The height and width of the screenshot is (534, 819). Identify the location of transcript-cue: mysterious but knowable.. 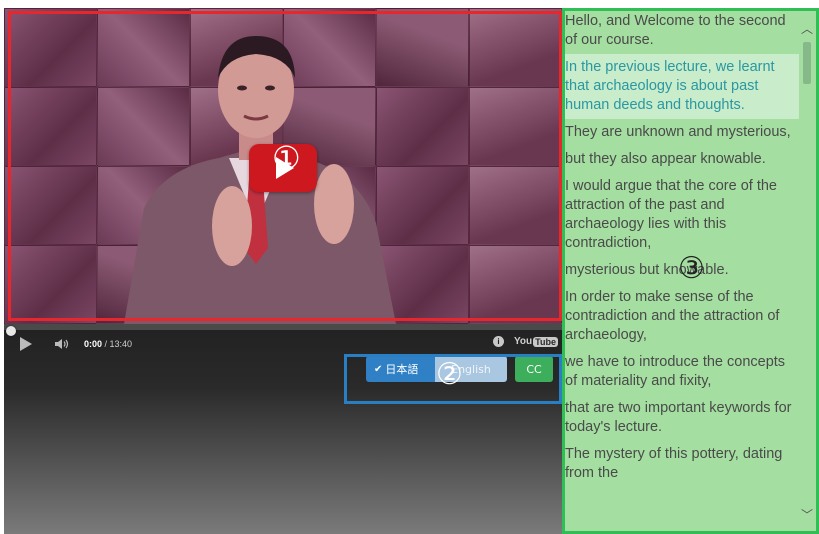
(681, 270).